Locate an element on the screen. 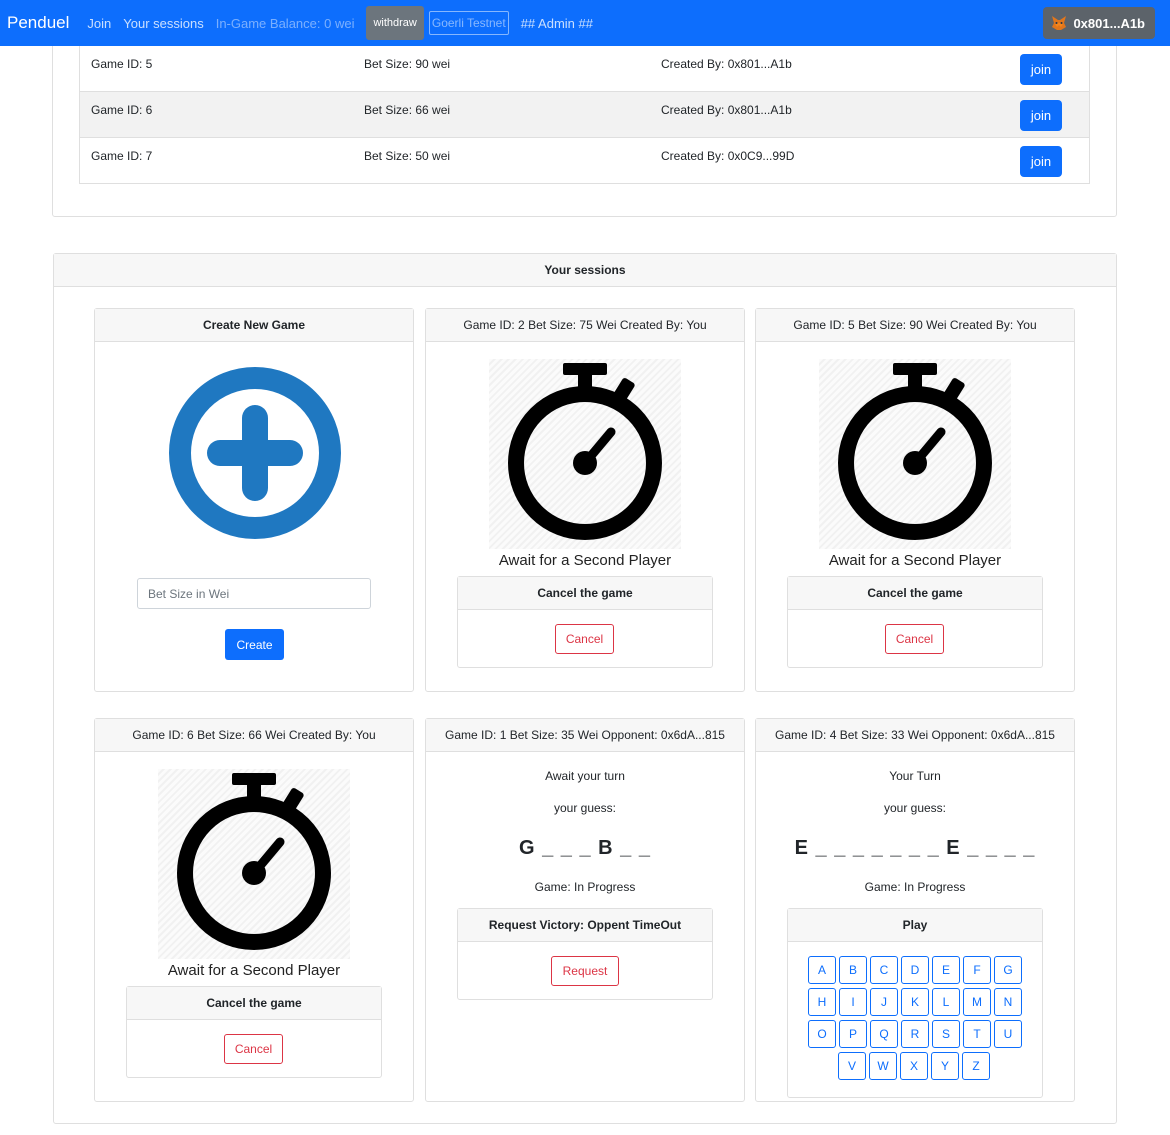 The width and height of the screenshot is (1170, 1135). play-card: Play ABCDEFG HIJKLMN OPQRSTU VWXYZ is located at coordinates (915, 1003).